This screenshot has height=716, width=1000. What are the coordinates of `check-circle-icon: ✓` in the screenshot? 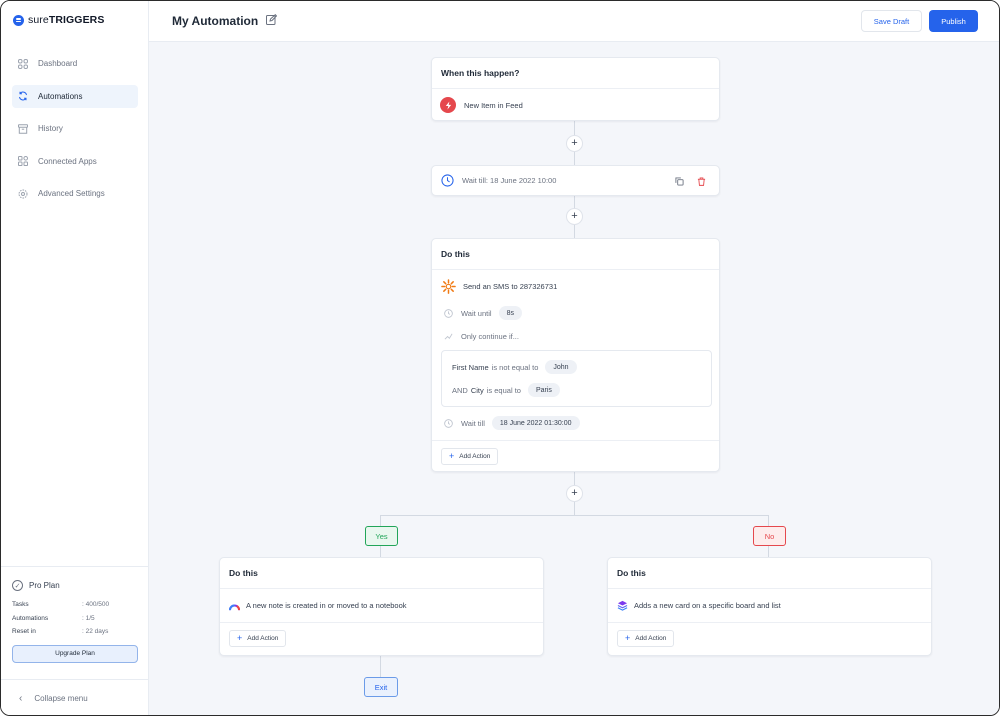 It's located at (17, 585).